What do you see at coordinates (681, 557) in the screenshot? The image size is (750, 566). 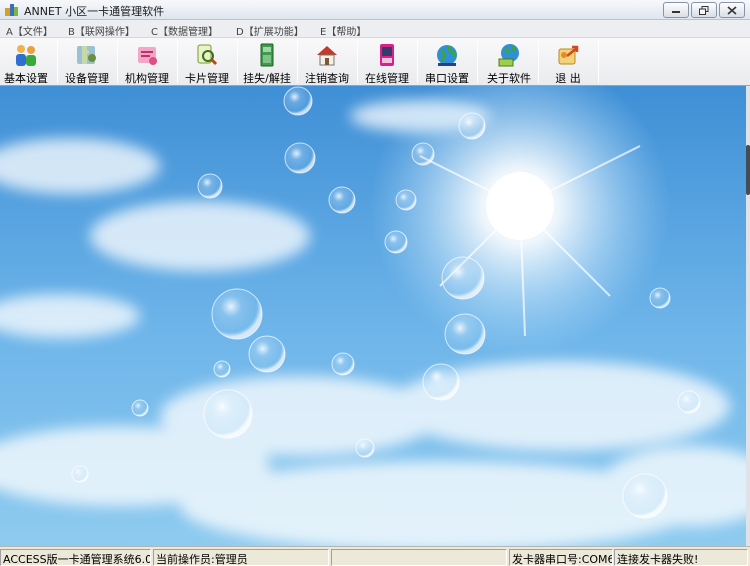 I see `status-connection: 连接发卡器失败!` at bounding box center [681, 557].